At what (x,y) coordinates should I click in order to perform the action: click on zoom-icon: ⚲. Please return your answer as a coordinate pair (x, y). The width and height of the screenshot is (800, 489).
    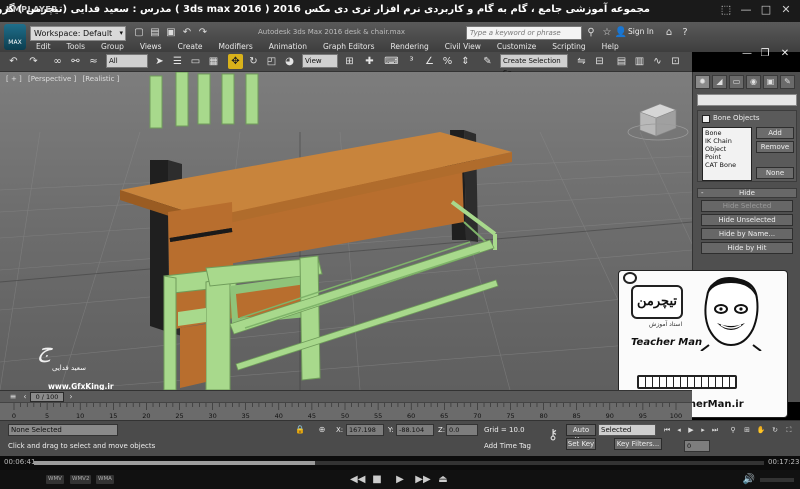
    Looking at the image, I should click on (733, 430).